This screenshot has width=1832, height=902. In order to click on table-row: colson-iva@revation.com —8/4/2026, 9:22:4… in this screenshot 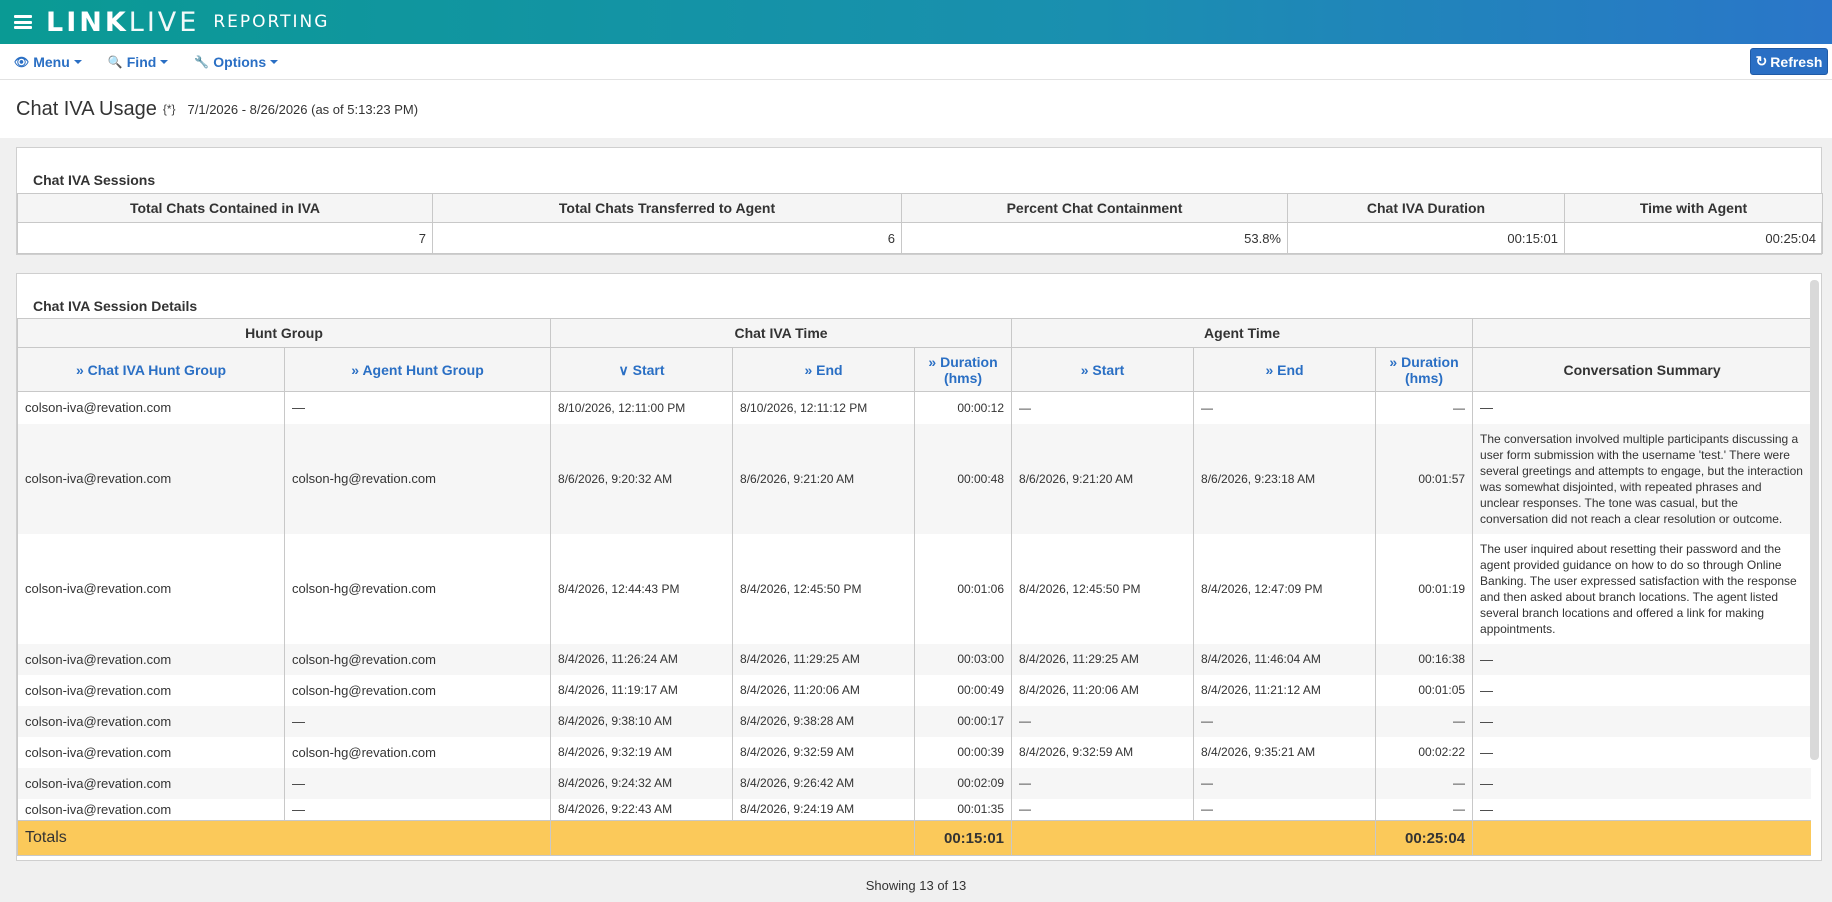, I will do `click(914, 809)`.